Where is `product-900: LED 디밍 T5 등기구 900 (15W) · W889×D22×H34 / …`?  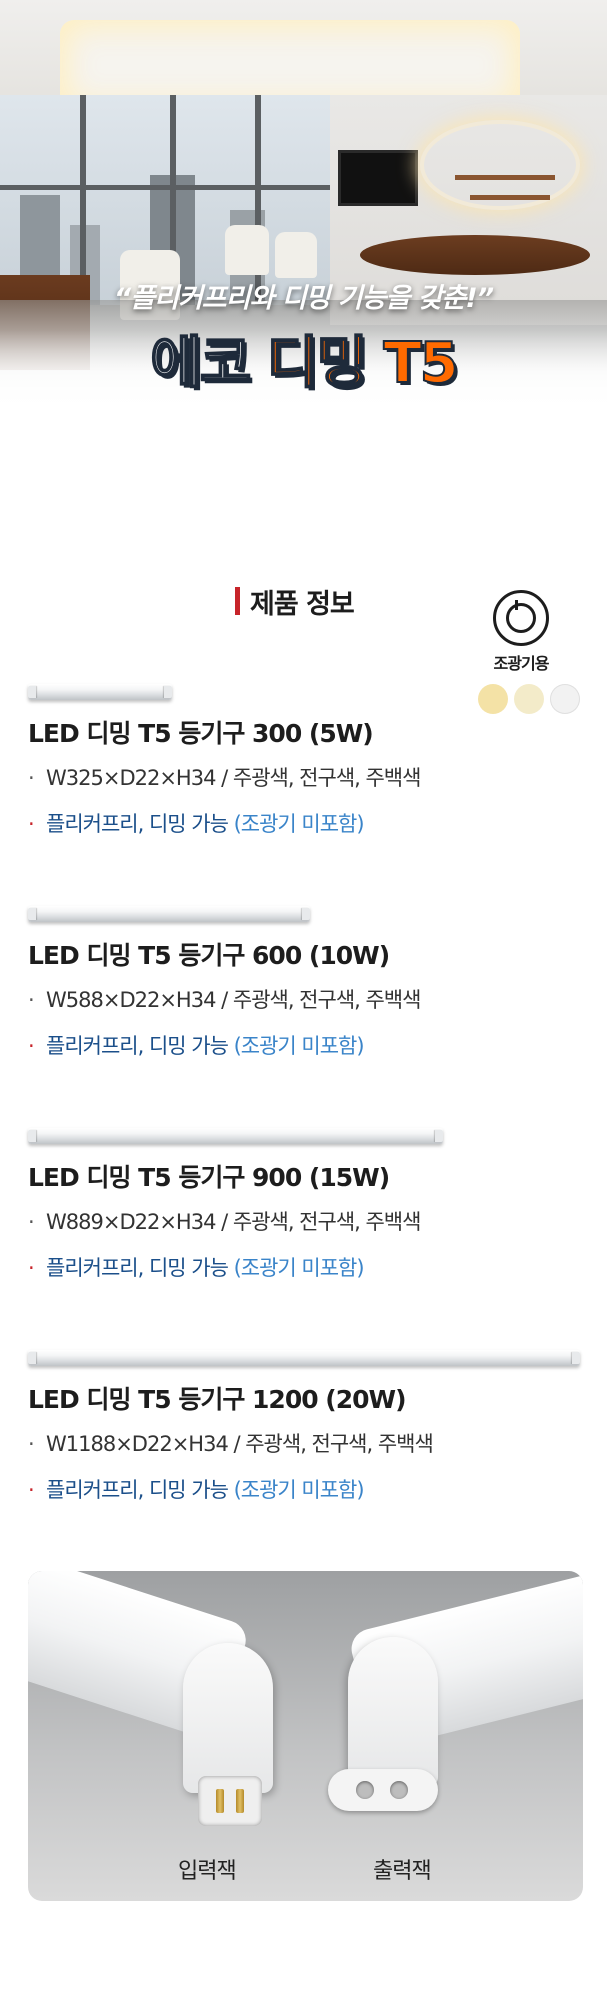 product-900: LED 디밍 T5 등기구 900 (15W) · W889×D22×H34 / … is located at coordinates (308, 1205).